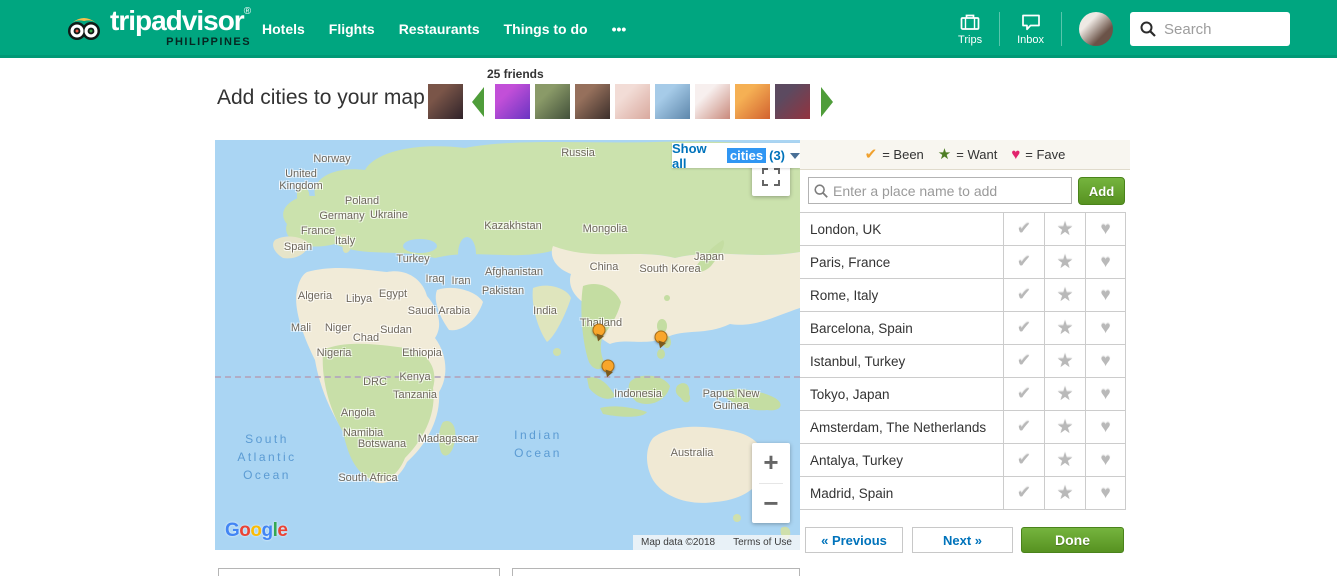 The image size is (1337, 576). Describe the element at coordinates (1072, 540) in the screenshot. I see `done-button: Done` at that location.